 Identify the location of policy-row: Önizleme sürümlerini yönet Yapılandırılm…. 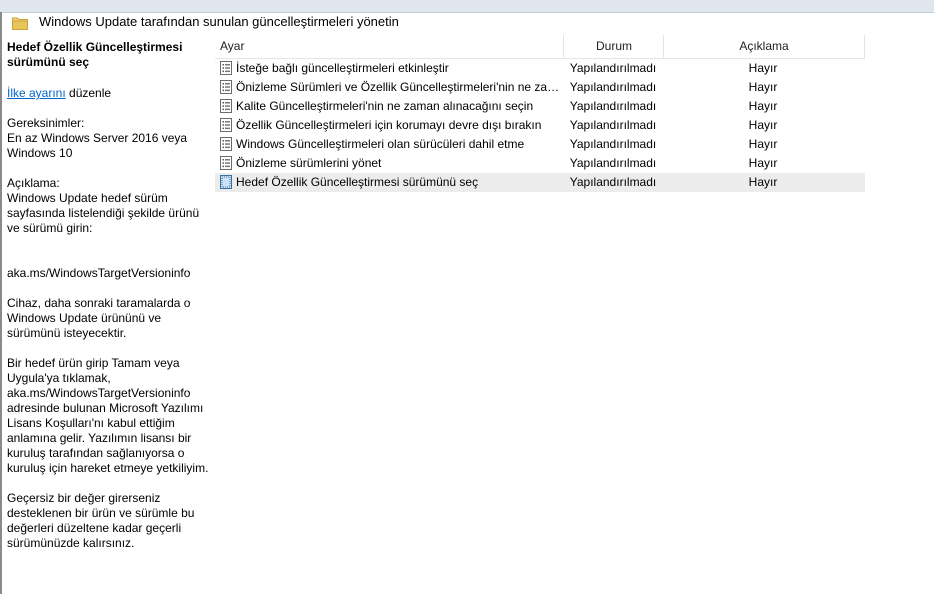
(540, 163).